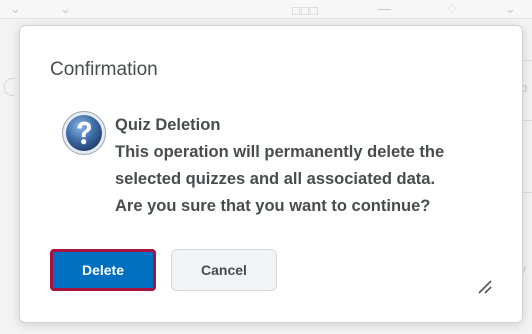  What do you see at coordinates (273, 206) in the screenshot?
I see `message-line: Are you sure that you want to continue?` at bounding box center [273, 206].